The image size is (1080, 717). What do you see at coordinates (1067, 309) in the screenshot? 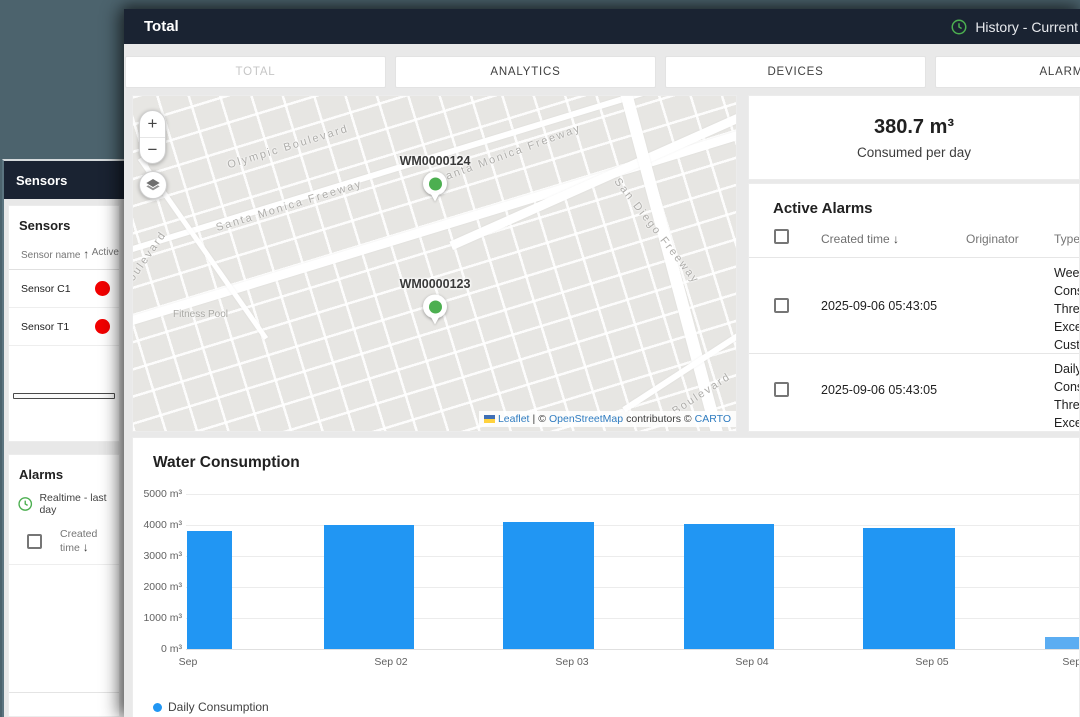
I see `alarm-type: WeeklyConsumptionThresholdExceededCustom` at bounding box center [1067, 309].